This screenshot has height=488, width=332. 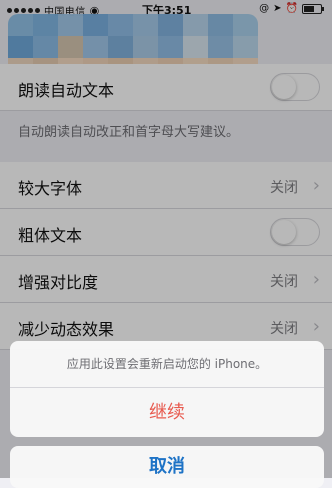 What do you see at coordinates (167, 467) in the screenshot?
I see `cancel-button: 取消` at bounding box center [167, 467].